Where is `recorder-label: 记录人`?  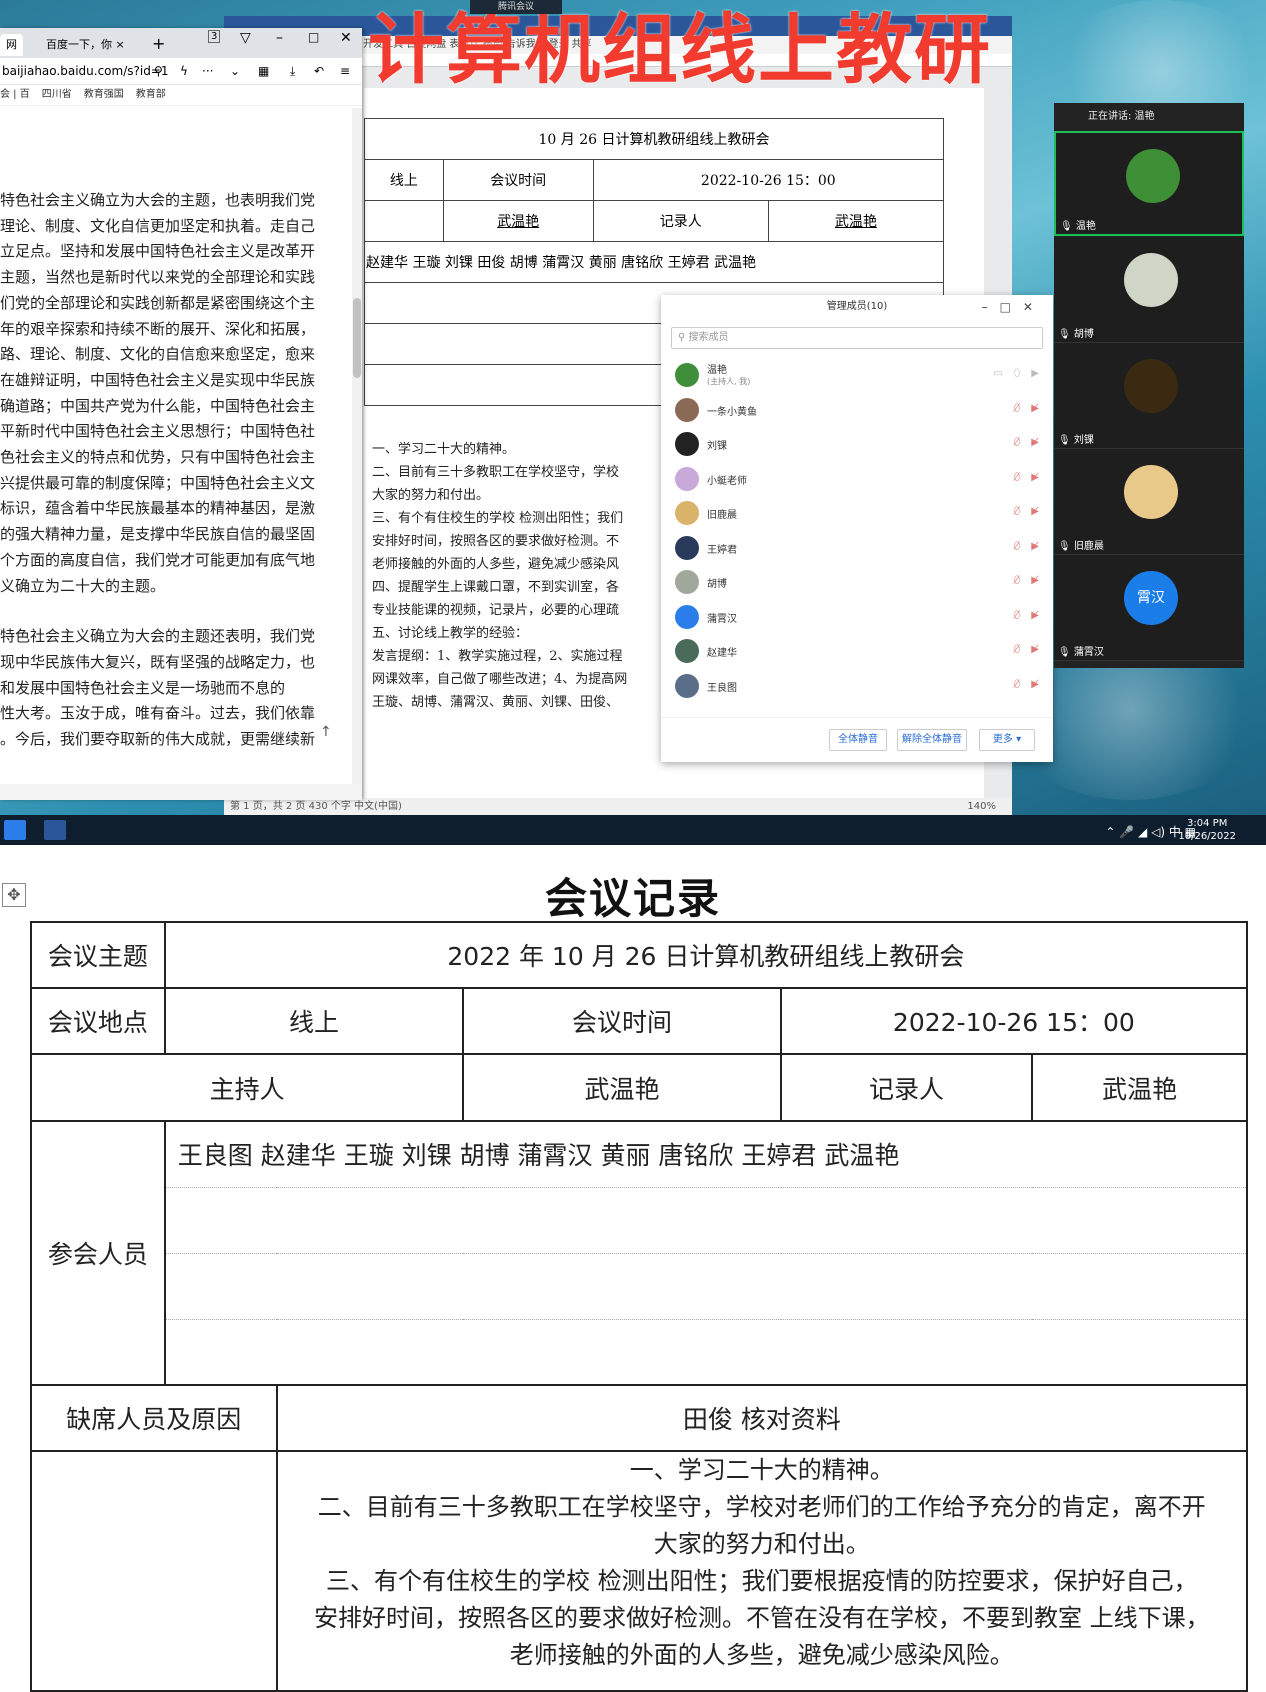
recorder-label: 记录人 is located at coordinates (906, 1087).